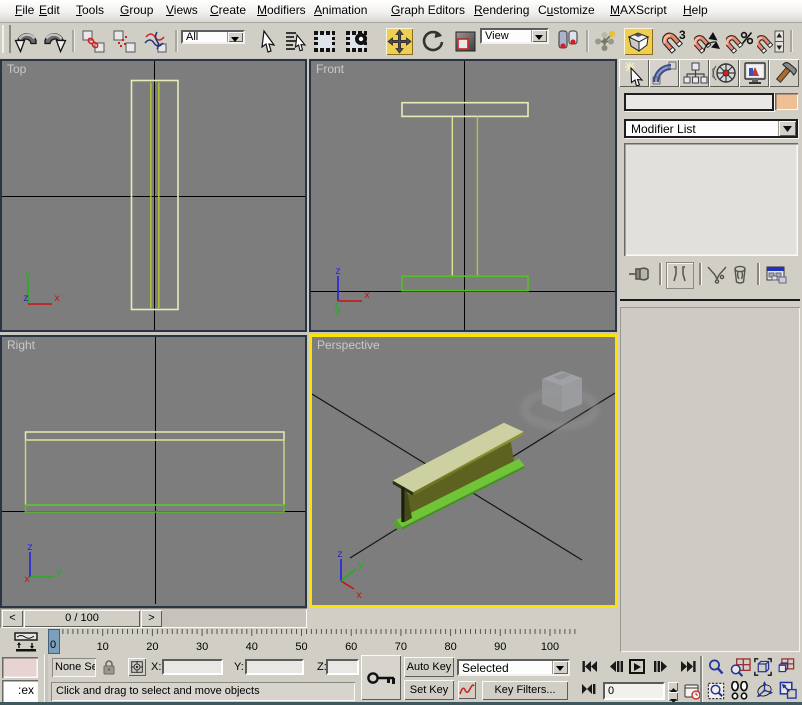  What do you see at coordinates (401, 647) in the screenshot?
I see `svg-text: 70` at bounding box center [401, 647].